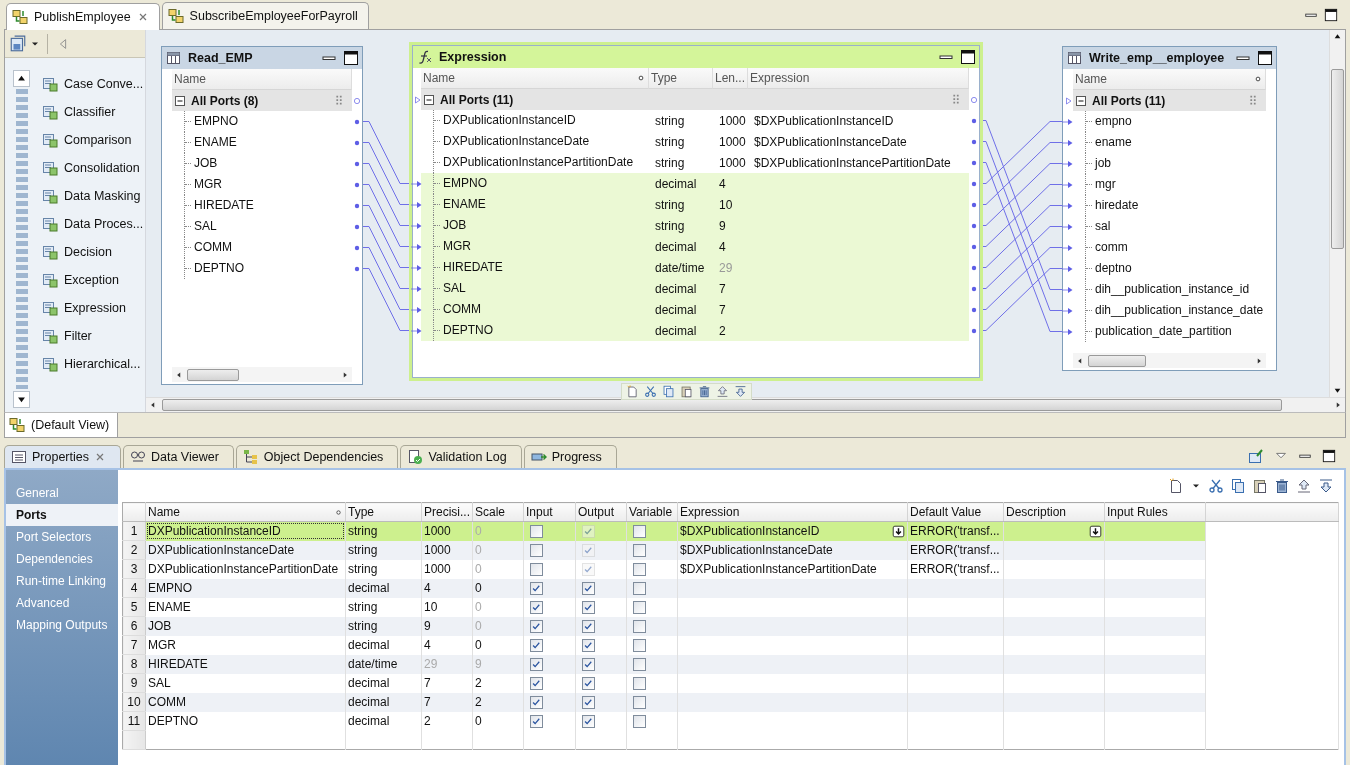  Describe the element at coordinates (652, 512) in the screenshot. I see `column-header: Variable` at that location.